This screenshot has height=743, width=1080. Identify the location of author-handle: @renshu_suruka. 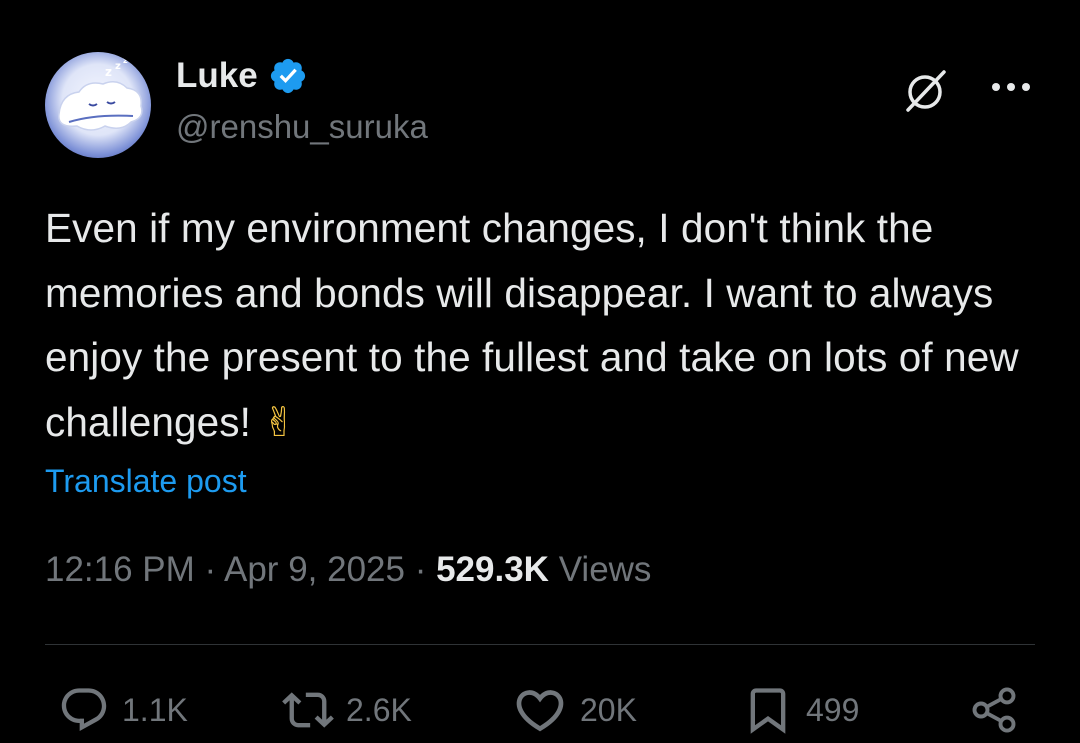
(302, 127).